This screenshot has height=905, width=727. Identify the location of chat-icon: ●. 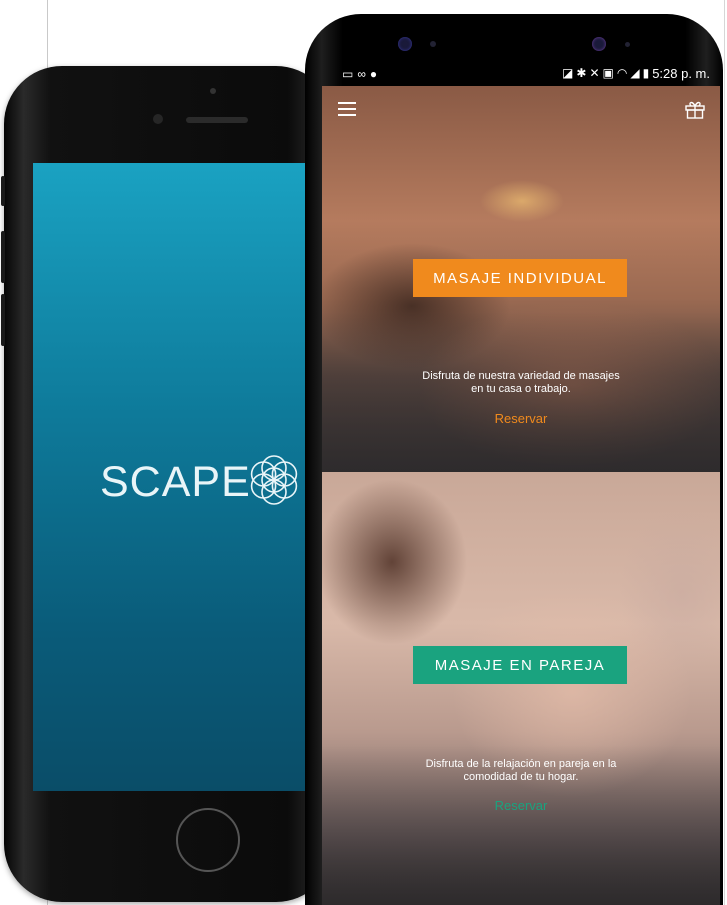
(373, 74).